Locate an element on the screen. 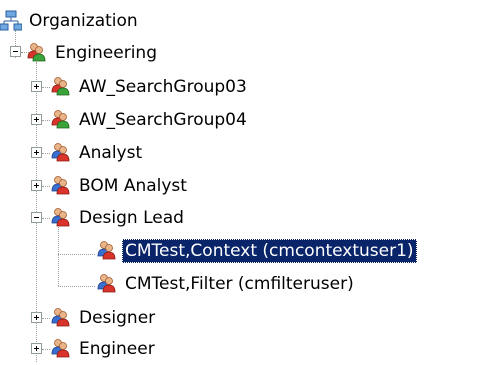 This screenshot has height=365, width=498. tree-node-engineer: Engineer is located at coordinates (104, 349).